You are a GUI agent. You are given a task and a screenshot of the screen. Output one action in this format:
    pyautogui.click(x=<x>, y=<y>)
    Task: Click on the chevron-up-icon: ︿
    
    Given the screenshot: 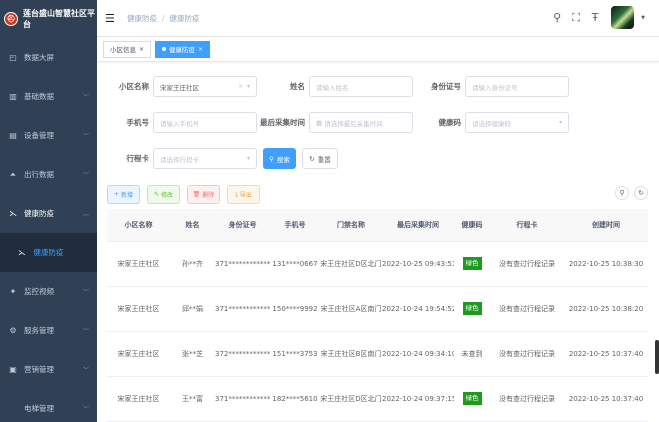 What is the action you would take?
    pyautogui.click(x=85, y=214)
    